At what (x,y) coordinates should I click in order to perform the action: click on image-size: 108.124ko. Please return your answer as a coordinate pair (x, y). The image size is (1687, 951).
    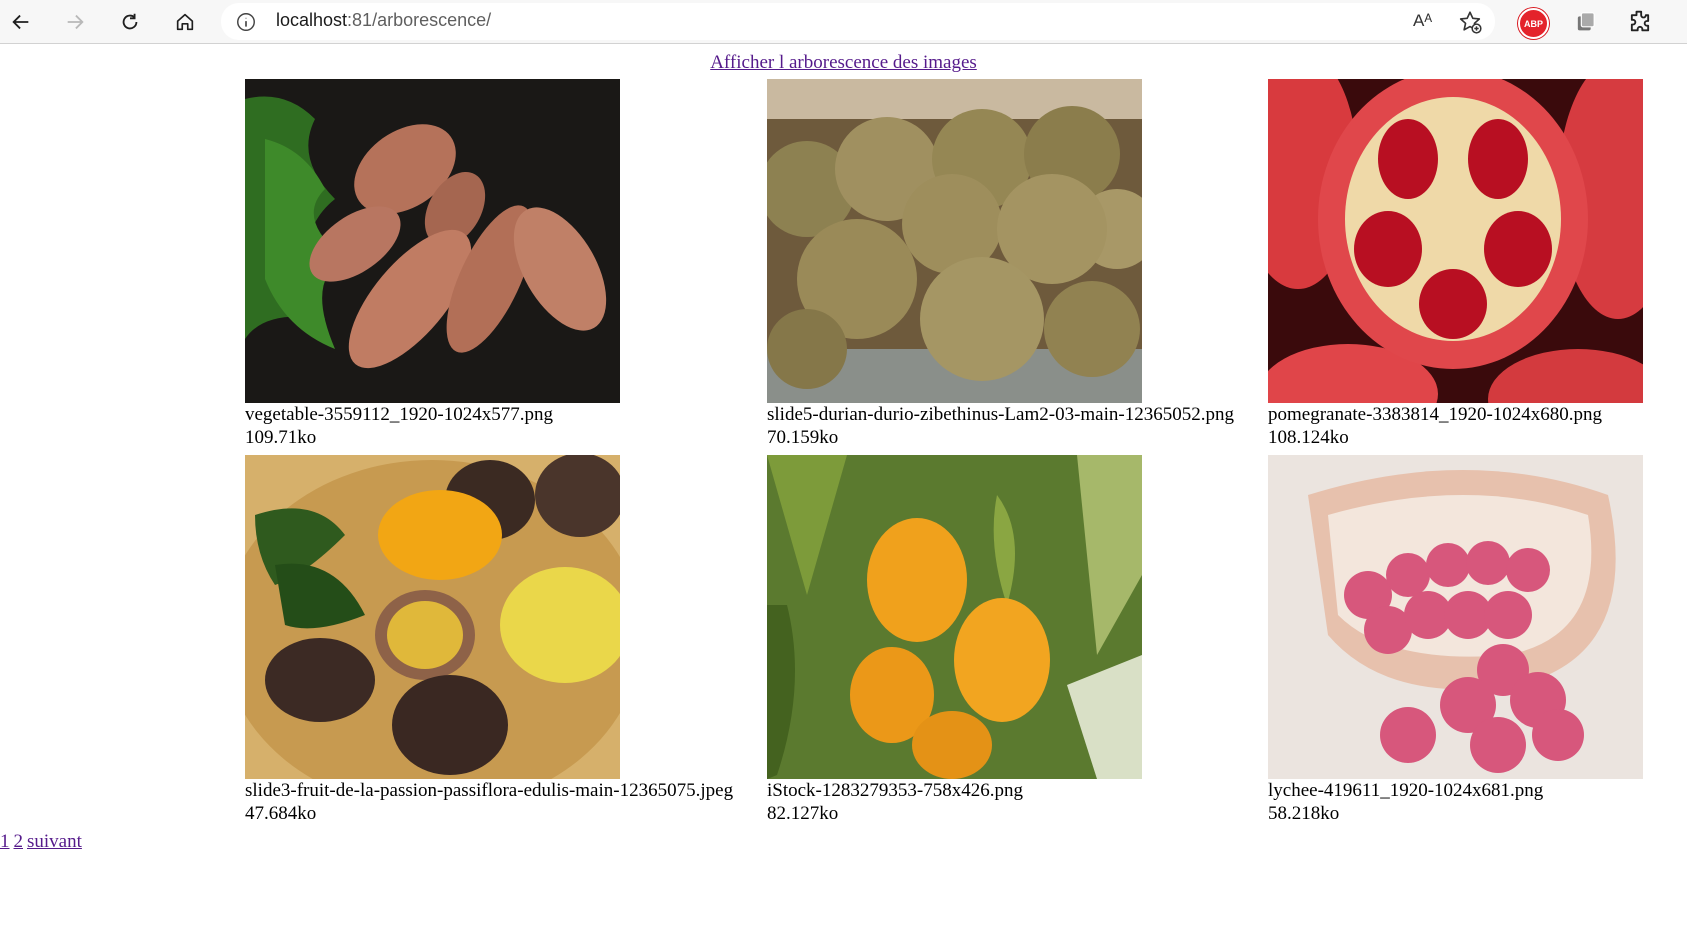
    Looking at the image, I should click on (1308, 437).